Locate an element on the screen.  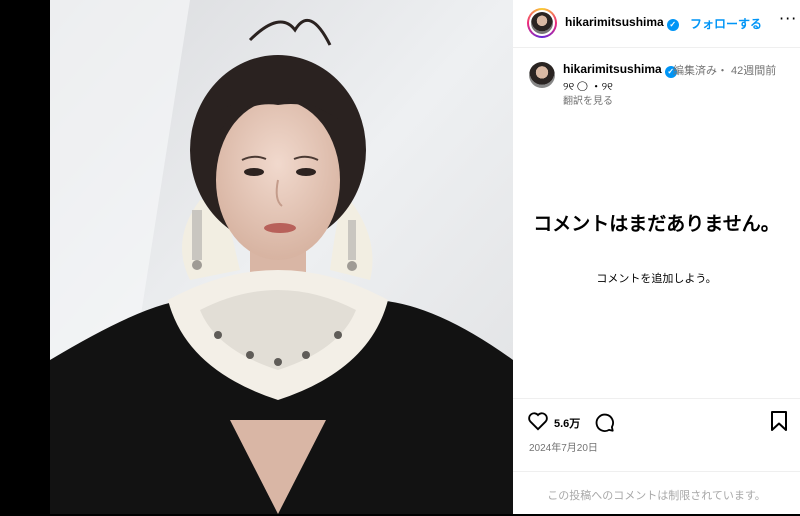
caption-avatar is located at coordinates (542, 75).